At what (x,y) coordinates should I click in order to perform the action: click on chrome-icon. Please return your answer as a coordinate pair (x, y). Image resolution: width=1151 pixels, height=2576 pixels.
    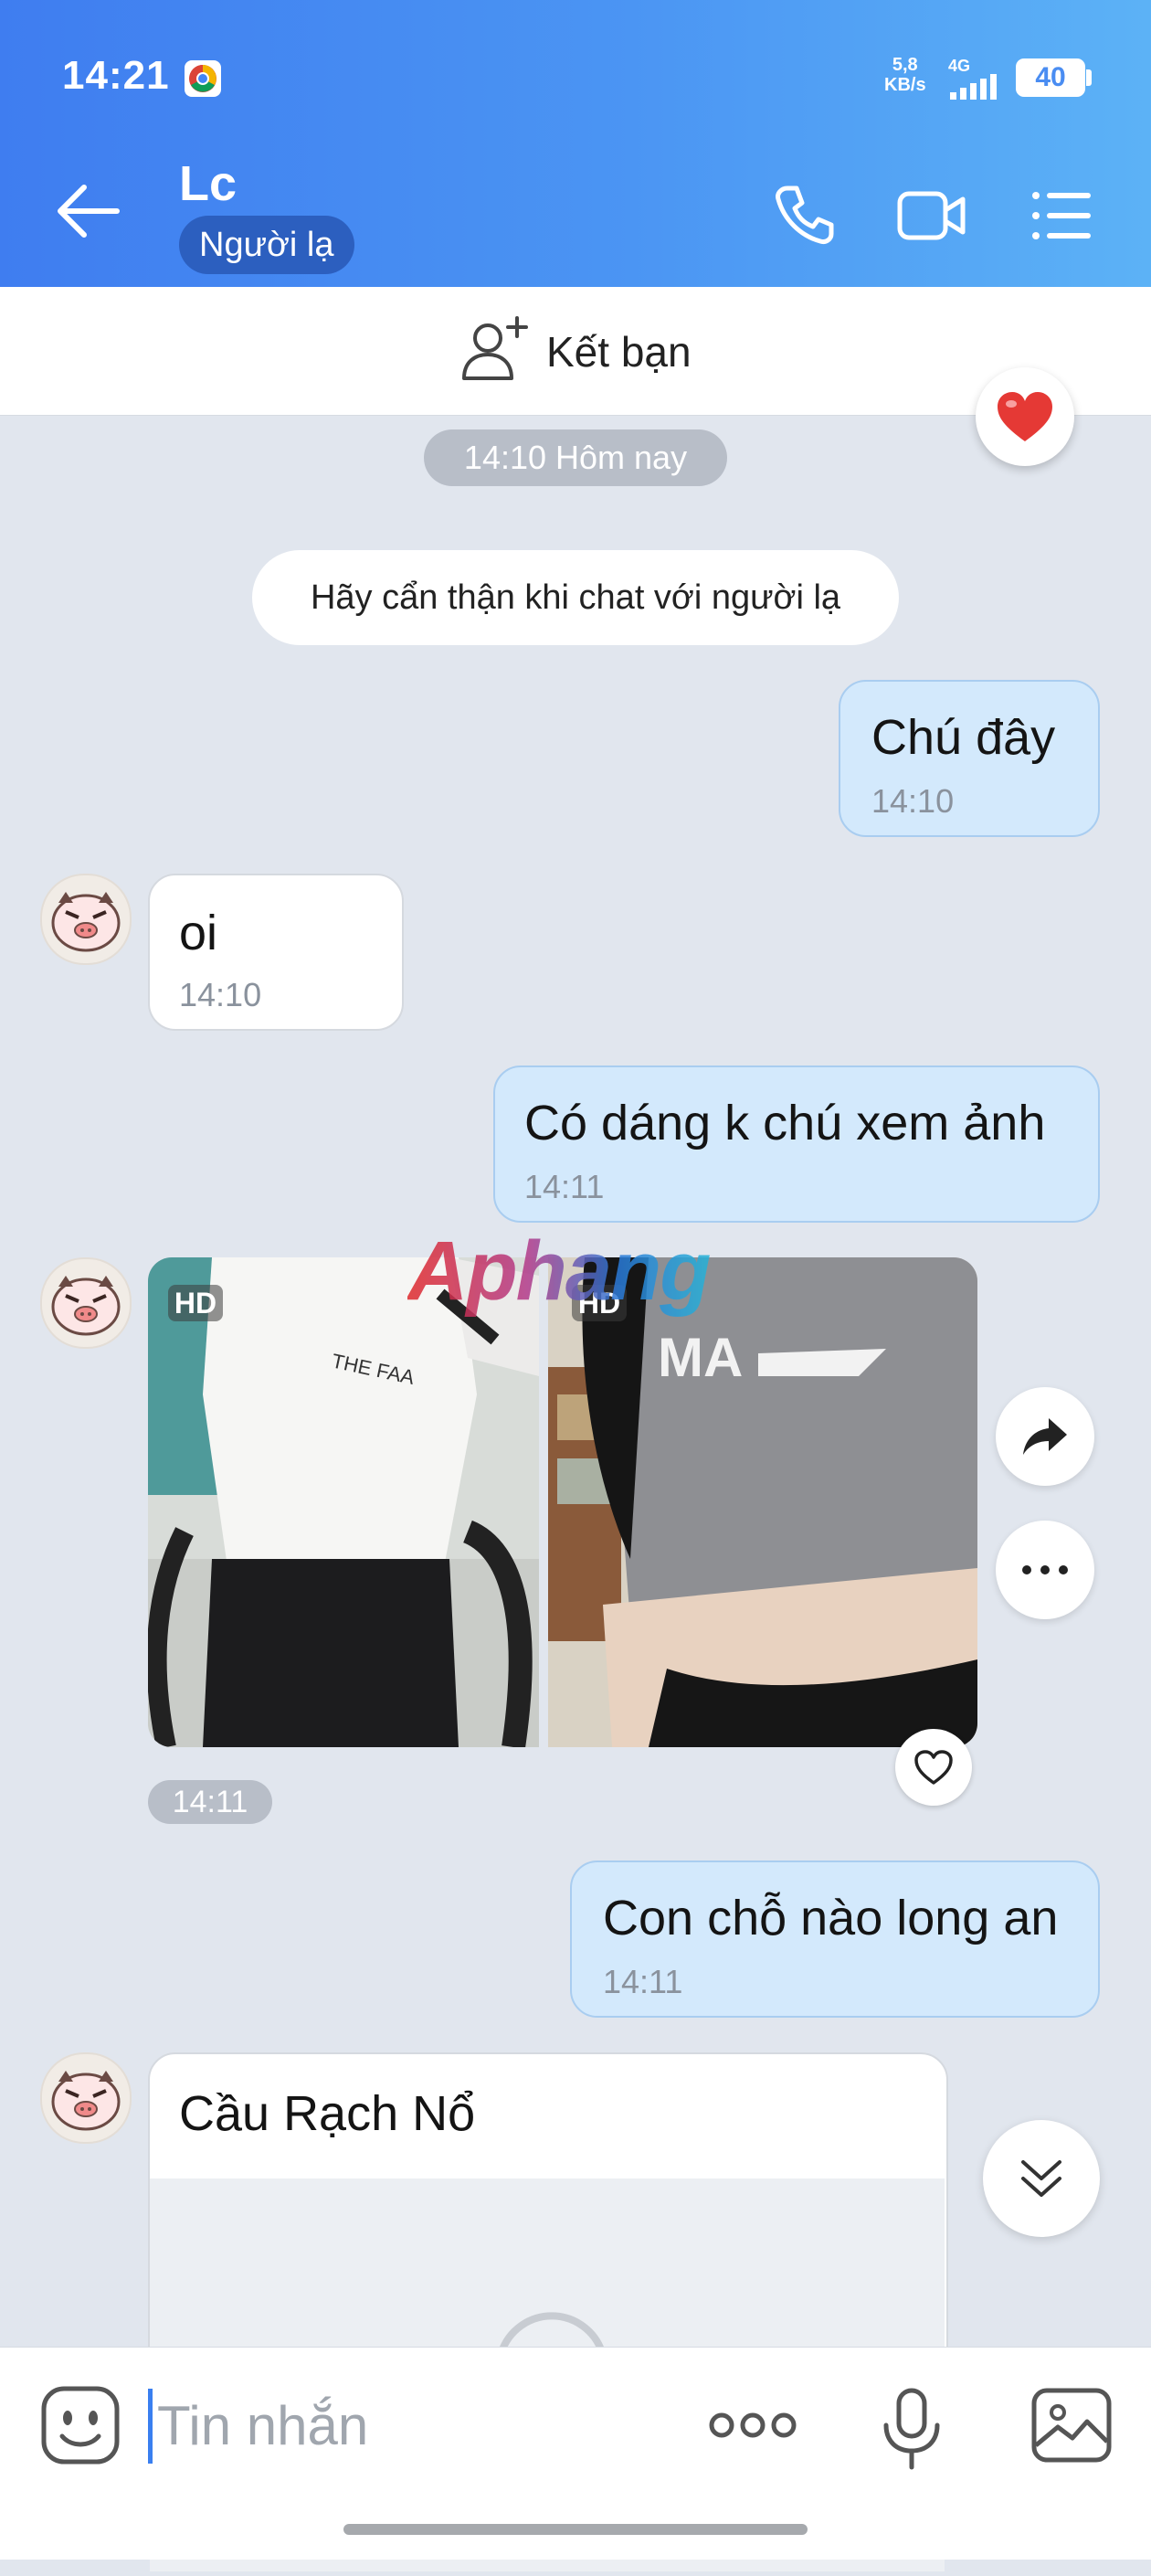
    Looking at the image, I should click on (203, 78).